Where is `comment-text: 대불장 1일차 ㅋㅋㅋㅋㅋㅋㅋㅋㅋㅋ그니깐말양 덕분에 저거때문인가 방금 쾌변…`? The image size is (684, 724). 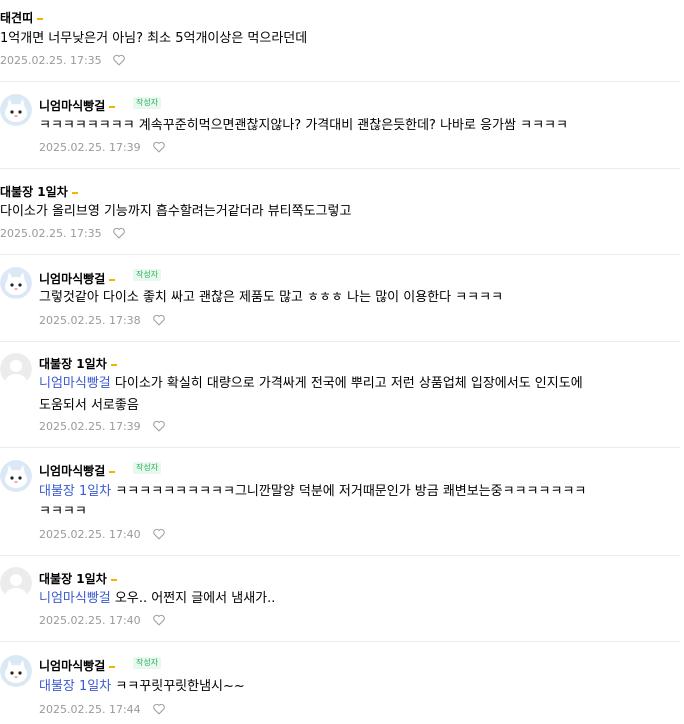 comment-text: 대불장 1일차 ㅋㅋㅋㅋㅋㅋㅋㅋㅋㅋ그니깐말양 덕분에 저거때문인가 방금 쾌변… is located at coordinates (313, 491).